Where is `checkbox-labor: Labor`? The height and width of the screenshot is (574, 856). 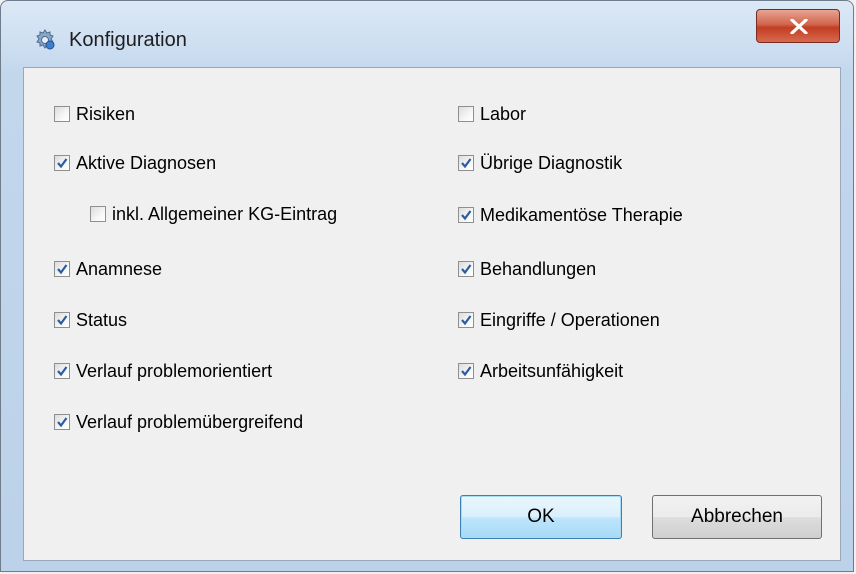
checkbox-labor: Labor is located at coordinates (492, 114).